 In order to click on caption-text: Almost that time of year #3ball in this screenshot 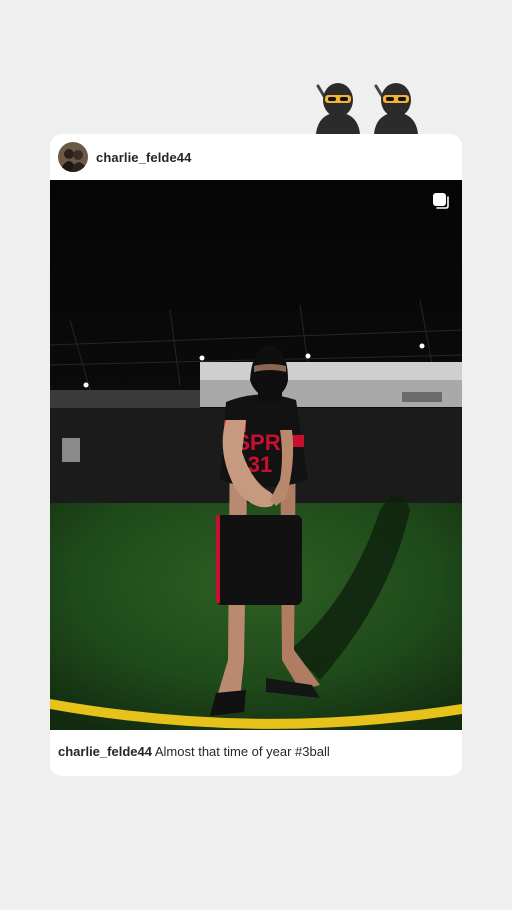, I will do `click(242, 751)`.